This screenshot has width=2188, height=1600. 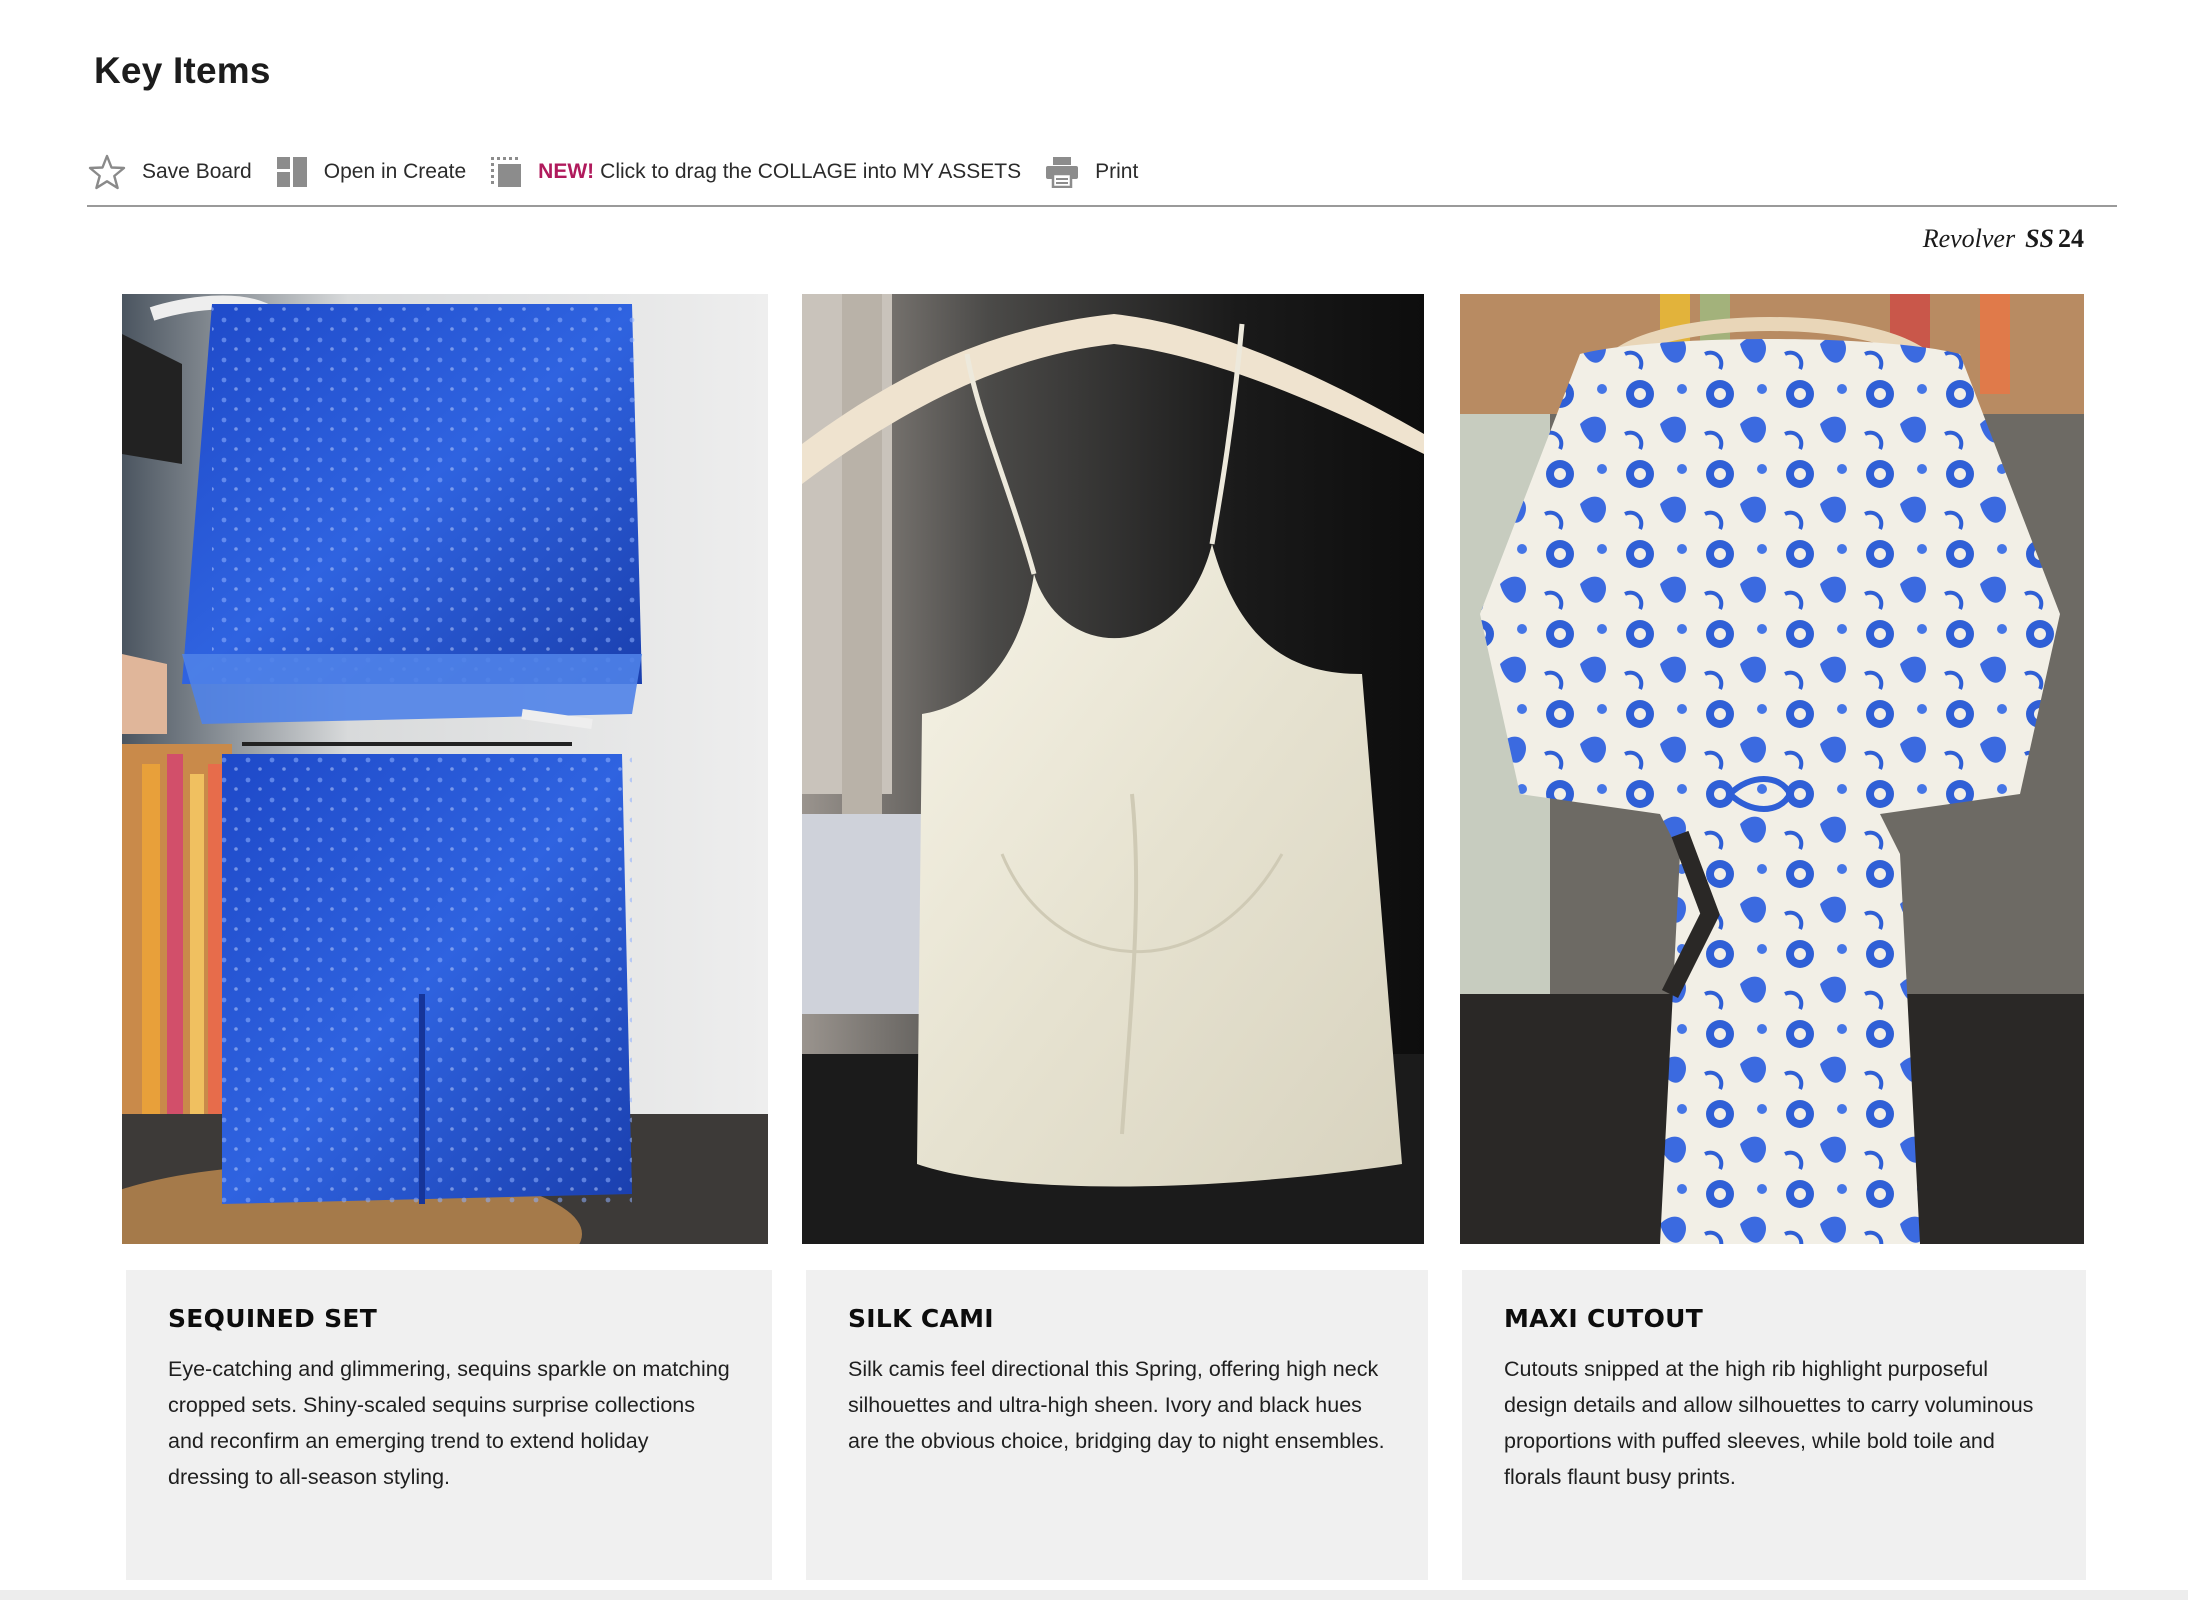 I want to click on layout-icon, so click(x=292, y=172).